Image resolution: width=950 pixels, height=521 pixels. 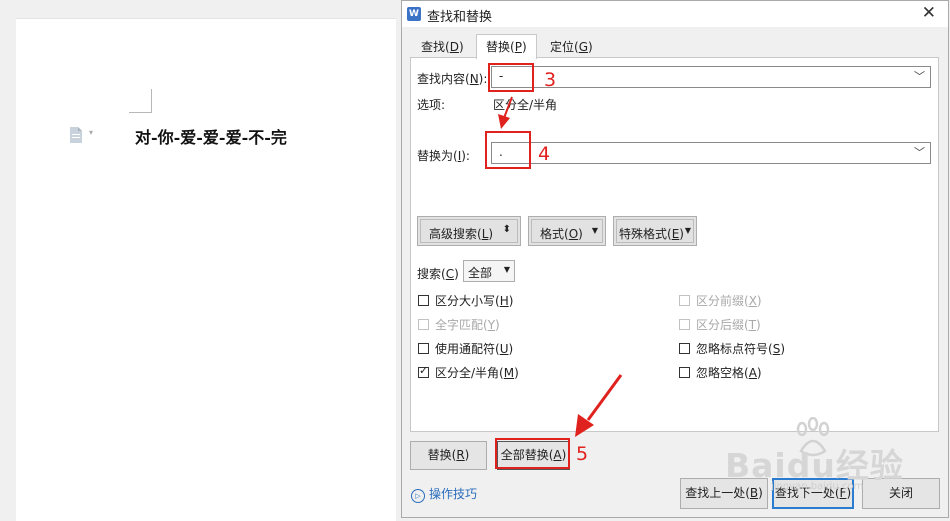 What do you see at coordinates (469, 231) in the screenshot?
I see `advanced-search-button: 高级搜索(L) ⬍` at bounding box center [469, 231].